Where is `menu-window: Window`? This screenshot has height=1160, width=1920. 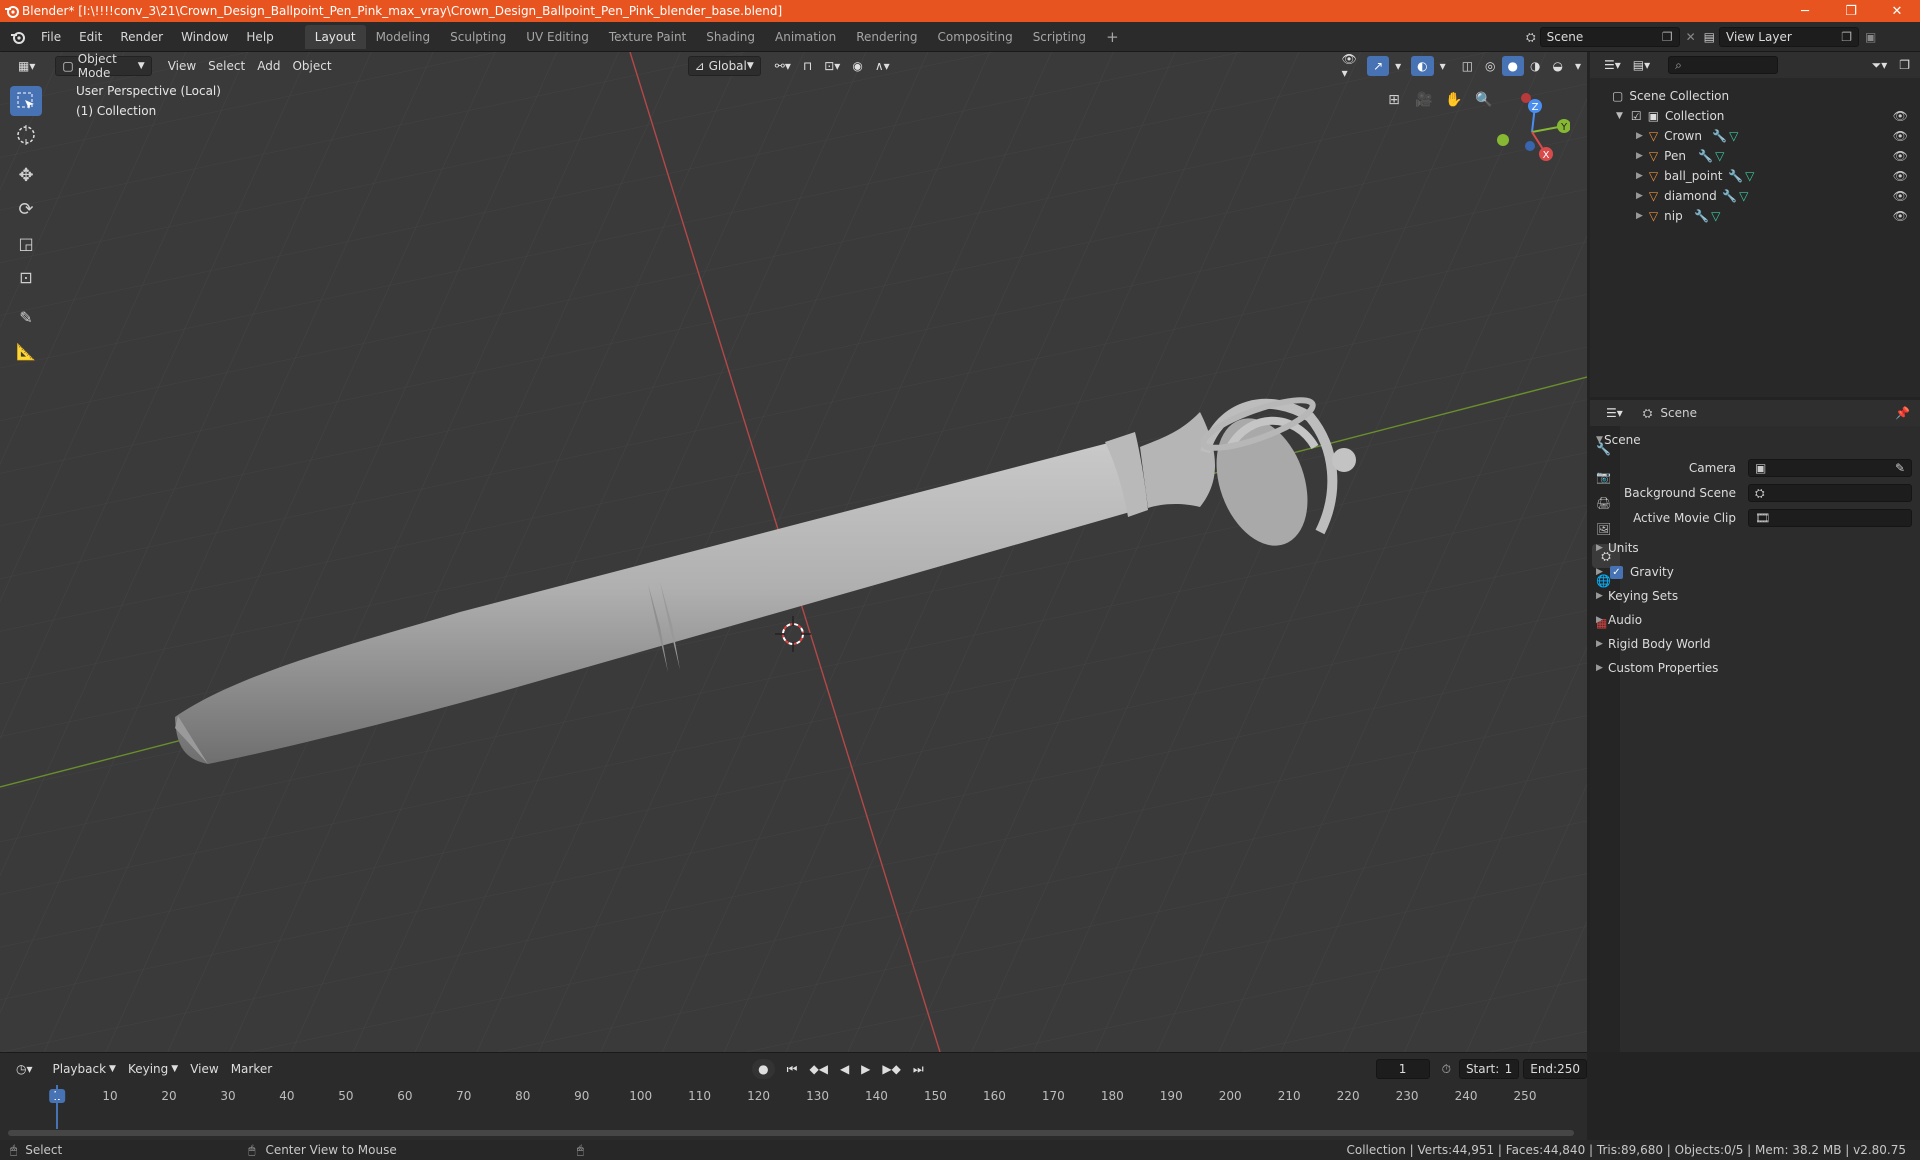
menu-window: Window is located at coordinates (204, 37).